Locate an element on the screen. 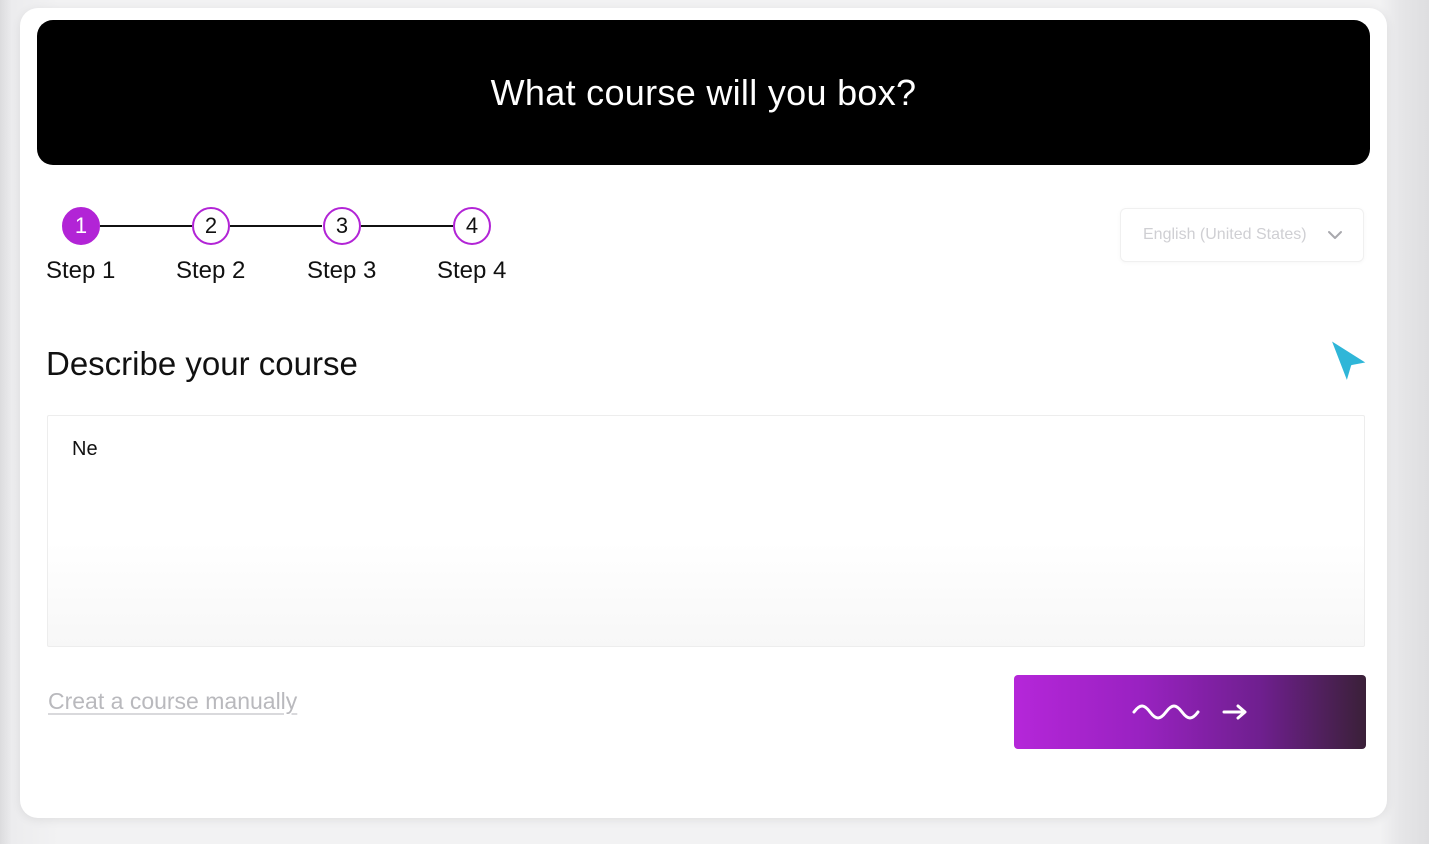 The image size is (1429, 844). step-4-indicator: 4 is located at coordinates (472, 226).